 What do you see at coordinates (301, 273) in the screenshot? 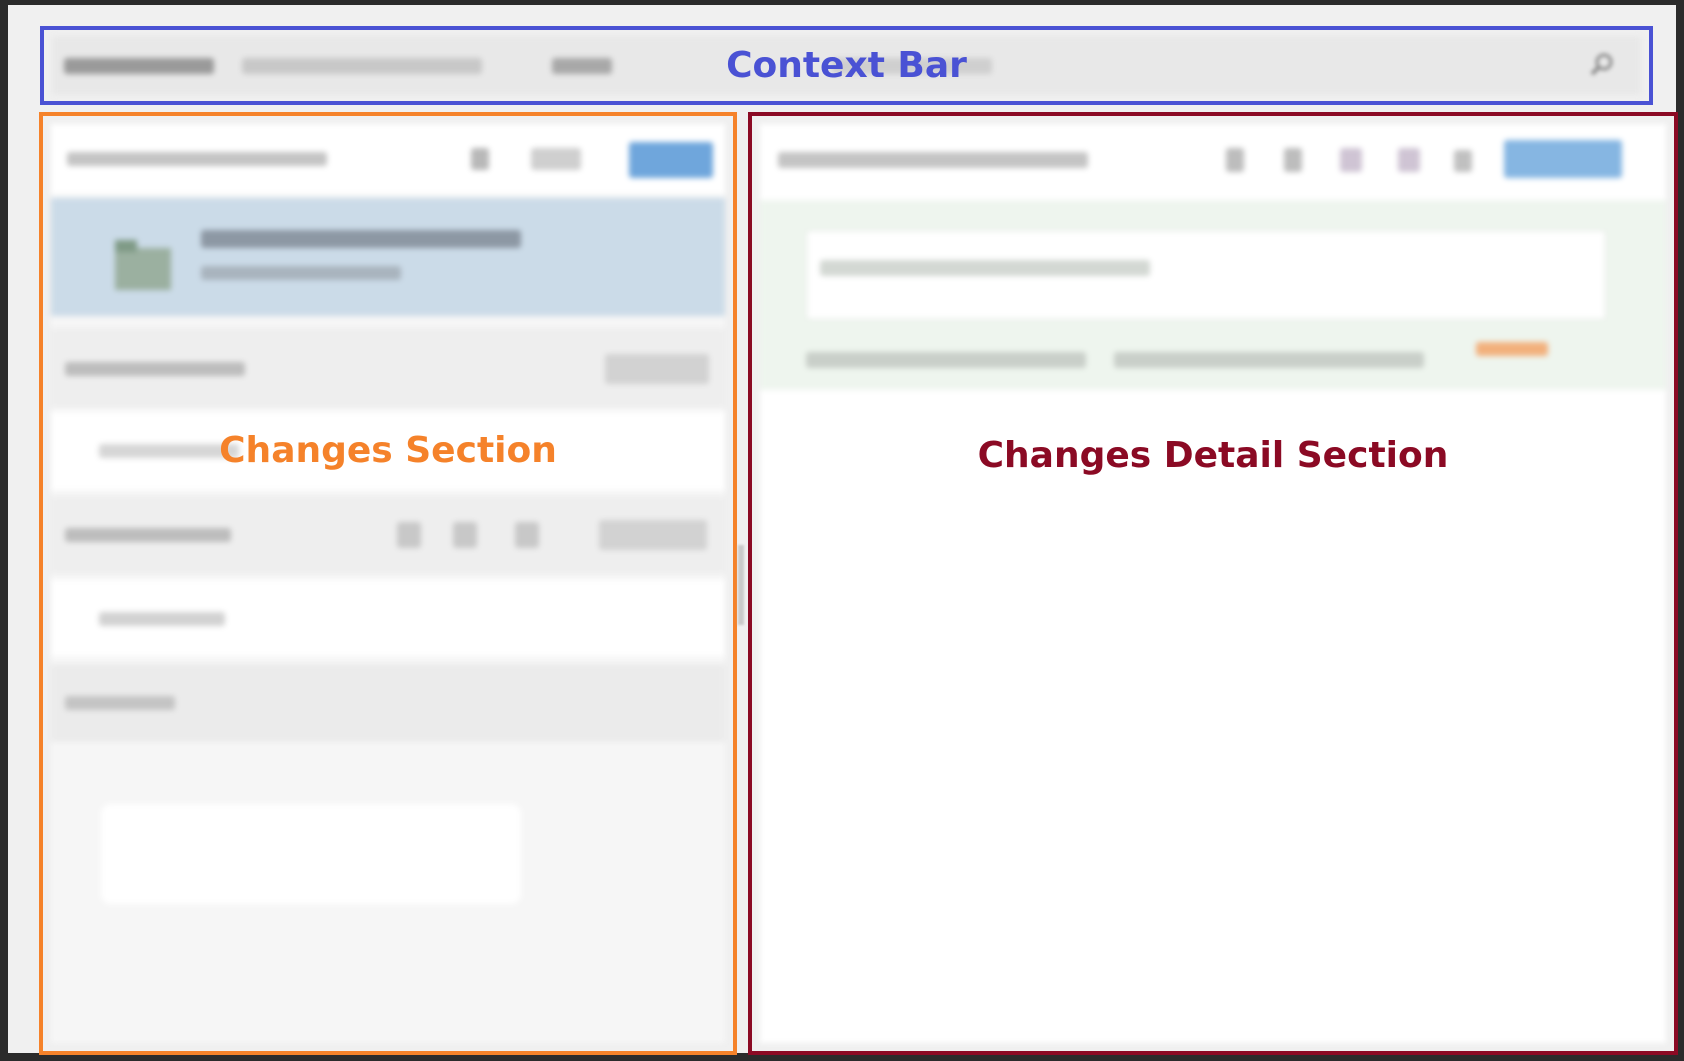
I see `working-directory-subtitle` at bounding box center [301, 273].